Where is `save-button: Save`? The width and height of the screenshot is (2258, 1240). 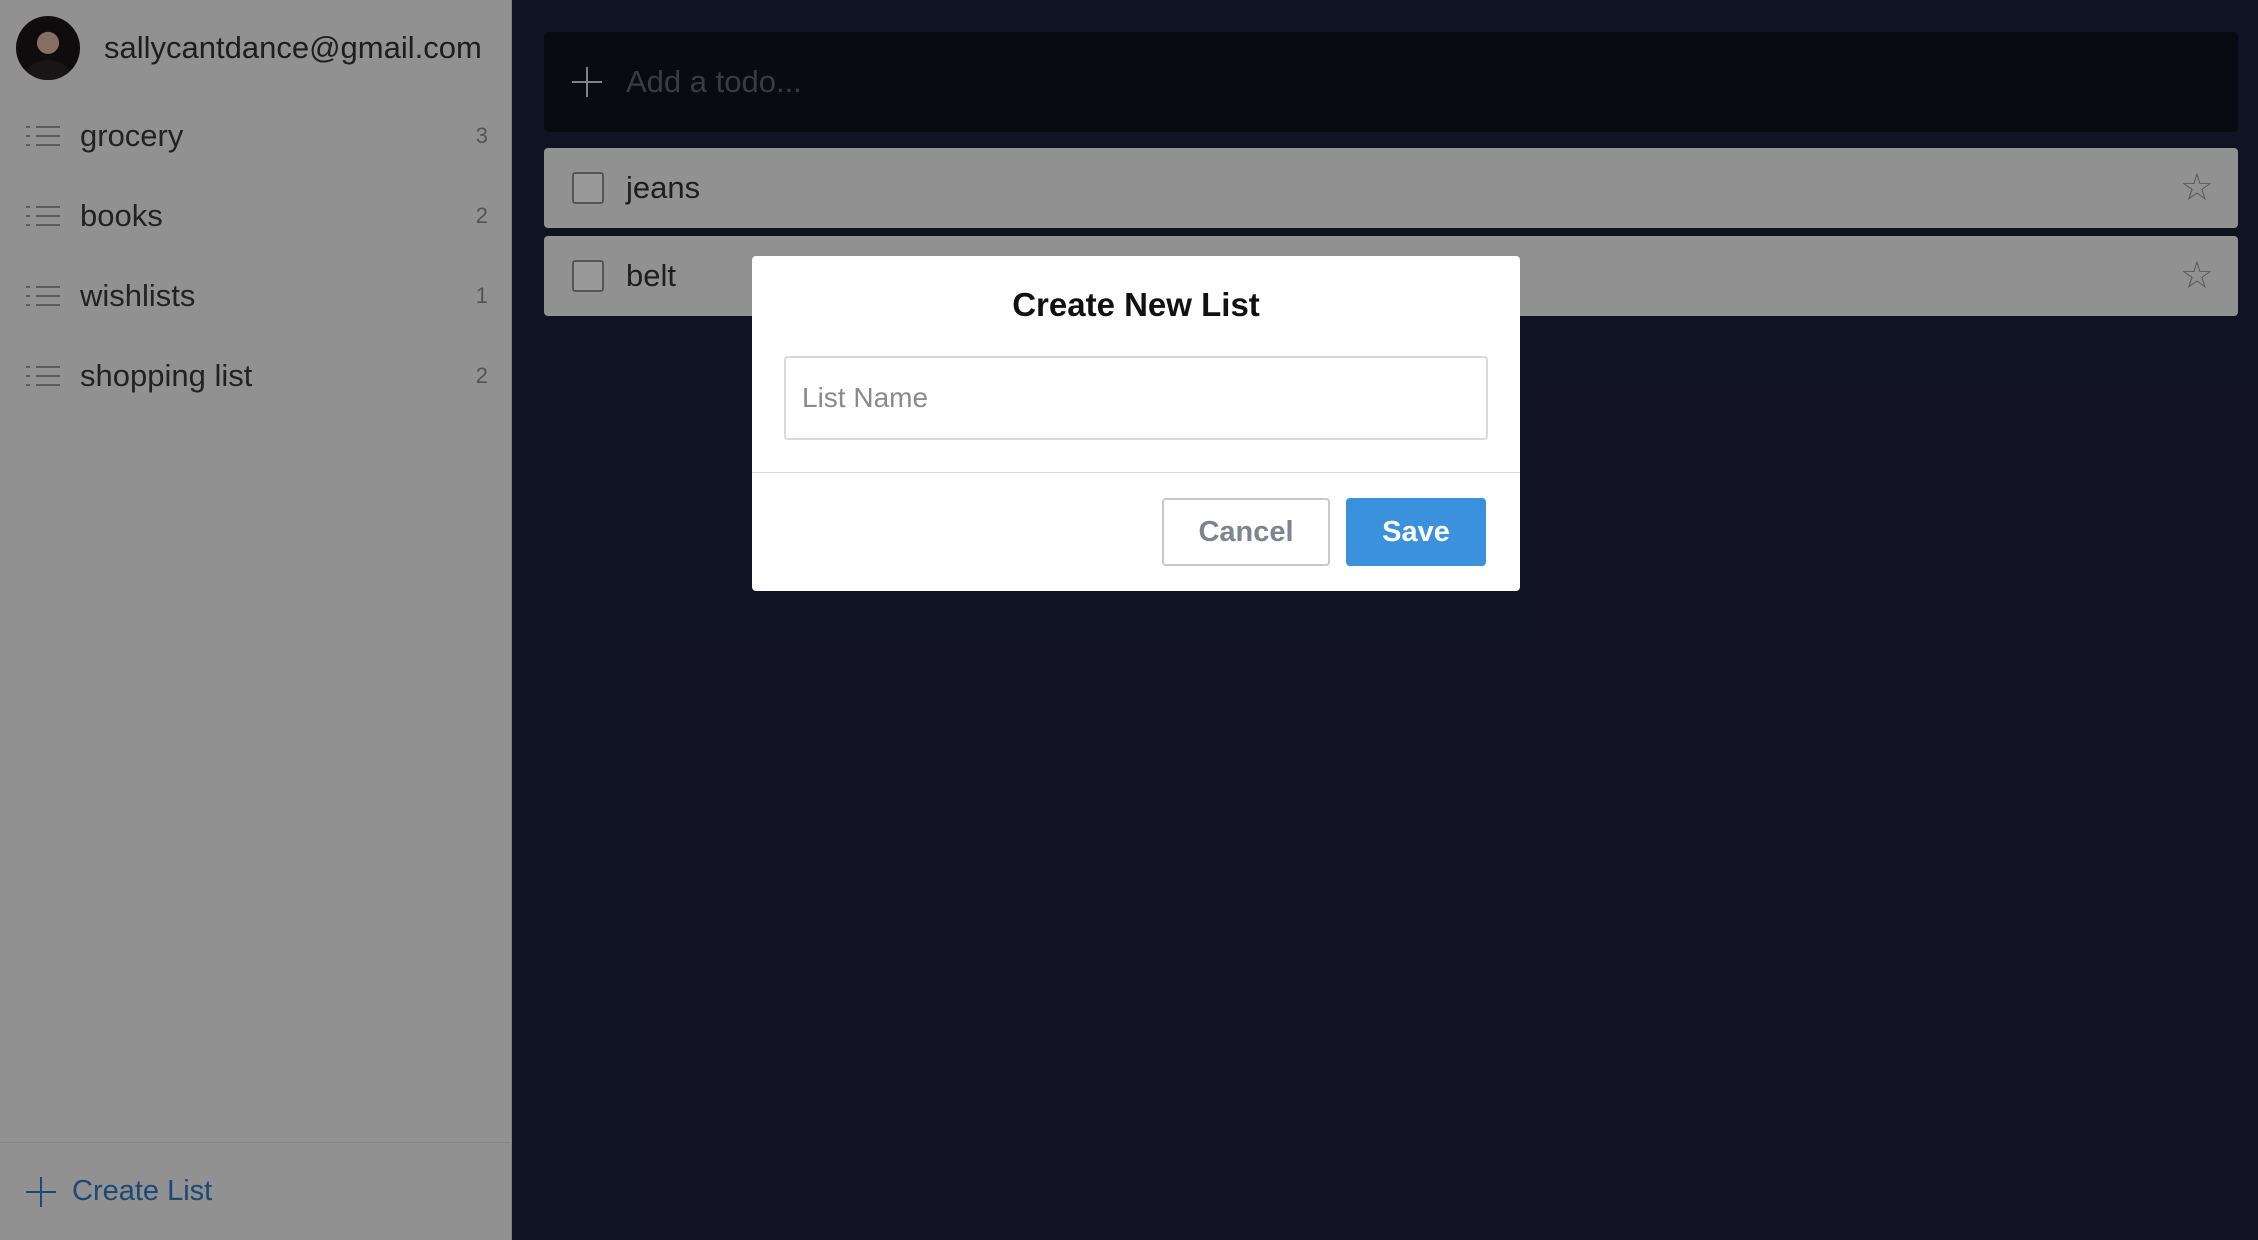 save-button: Save is located at coordinates (1416, 532).